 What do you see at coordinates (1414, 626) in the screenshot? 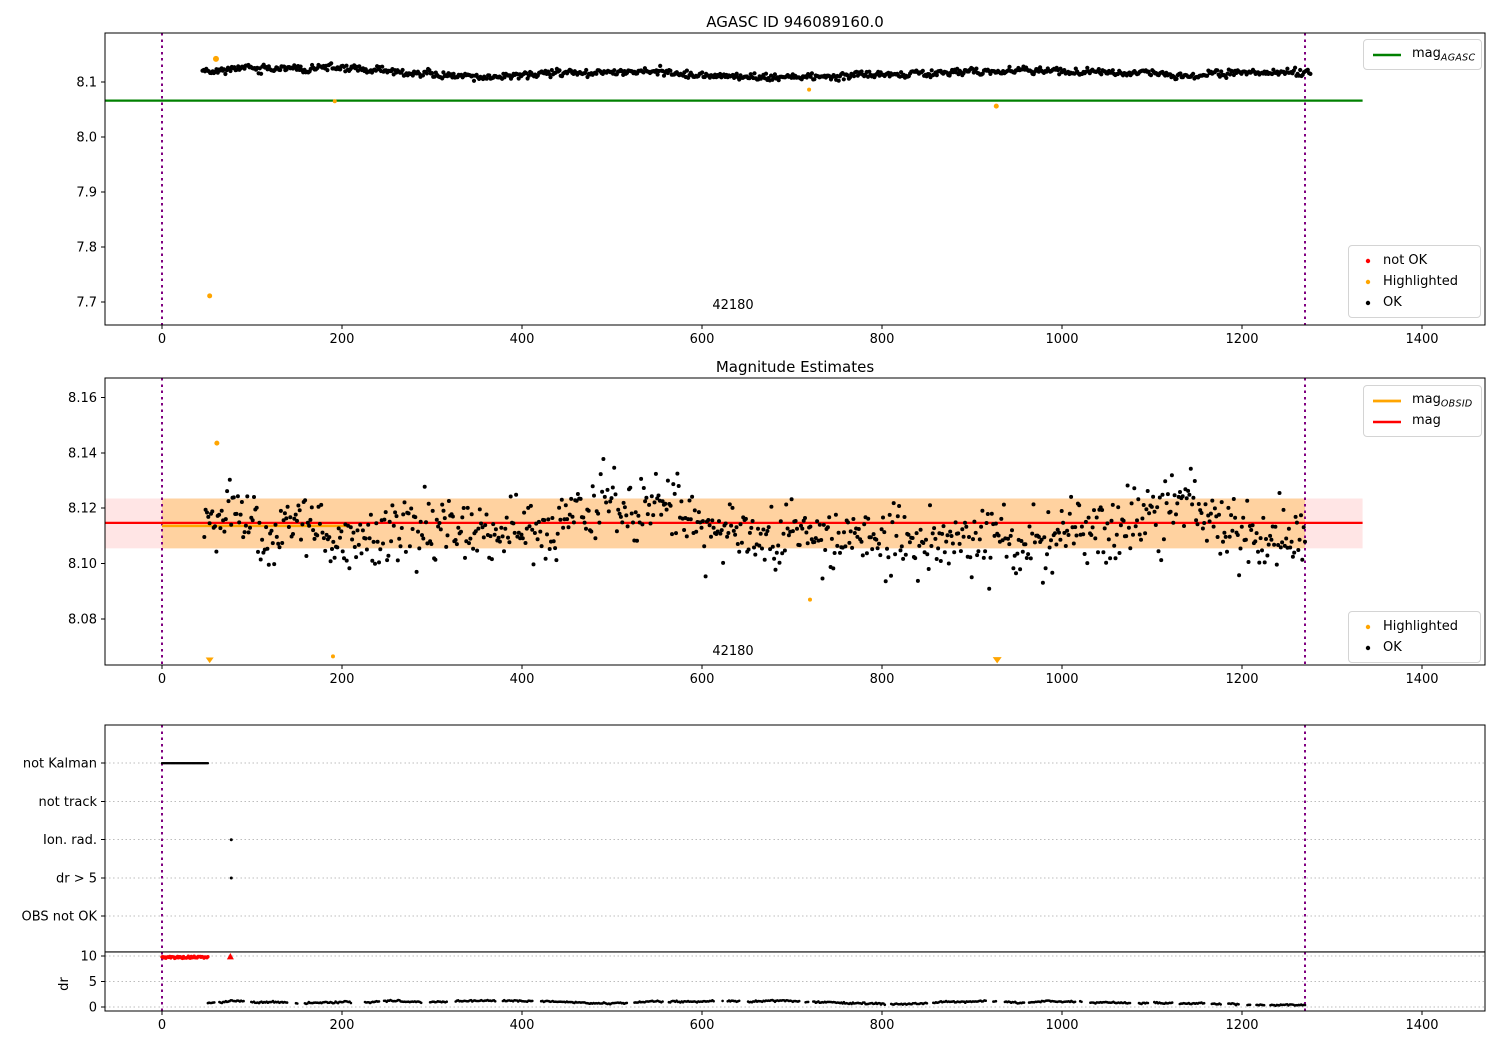
I see `legend-row-highlighted: Highlighted` at bounding box center [1414, 626].